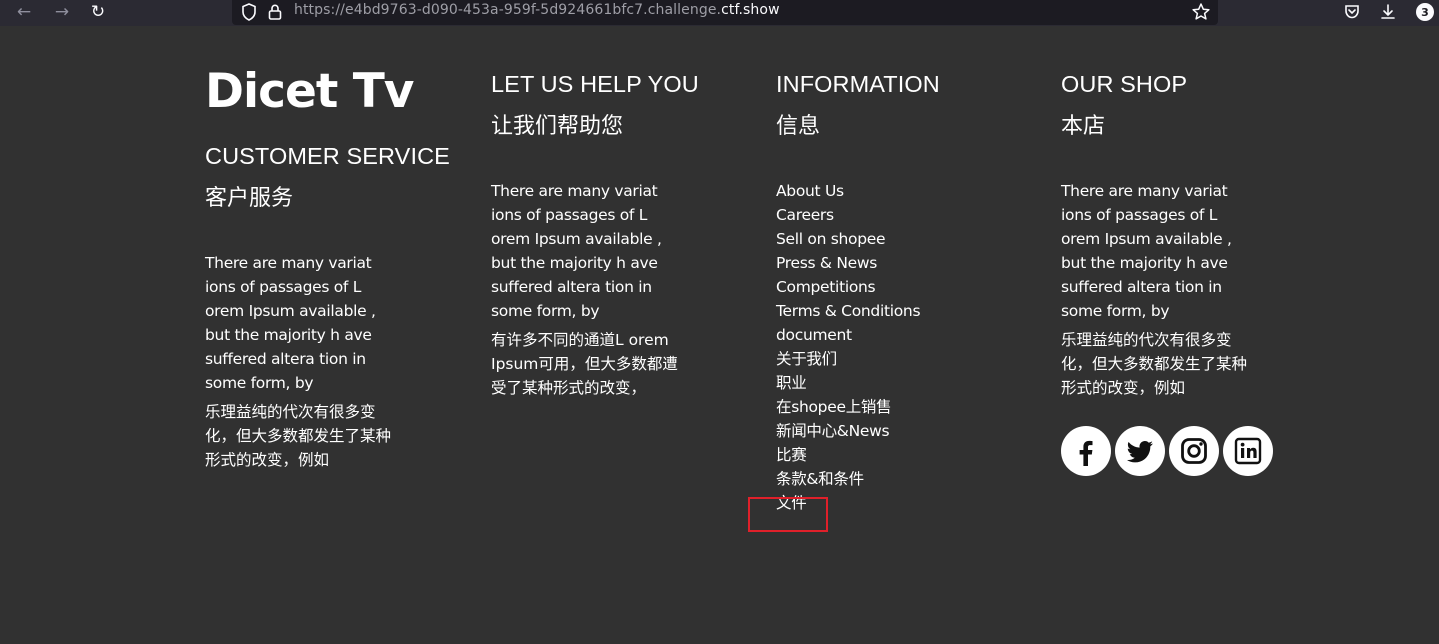 The width and height of the screenshot is (1439, 644). What do you see at coordinates (901, 239) in the screenshot?
I see `link-item: Sell on shopee` at bounding box center [901, 239].